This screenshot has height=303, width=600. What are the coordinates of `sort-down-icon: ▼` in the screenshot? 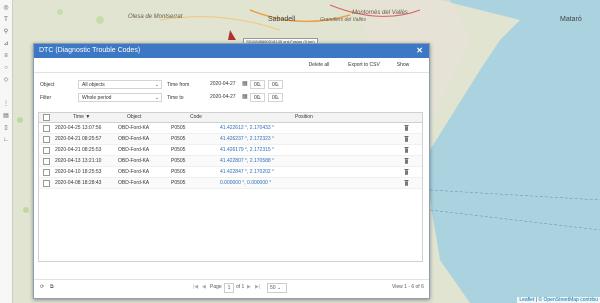 It's located at (88, 117).